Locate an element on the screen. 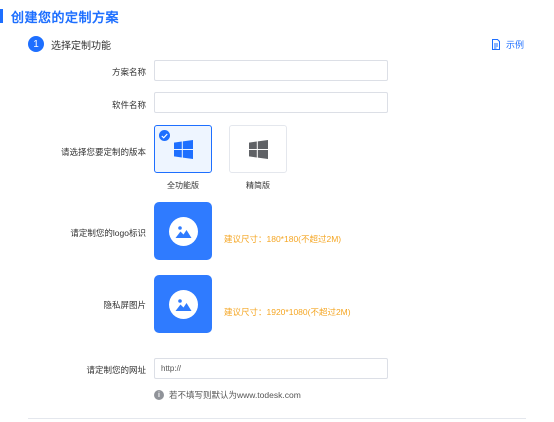 This screenshot has width=554, height=422. step-number-badge: 1 is located at coordinates (36, 44).